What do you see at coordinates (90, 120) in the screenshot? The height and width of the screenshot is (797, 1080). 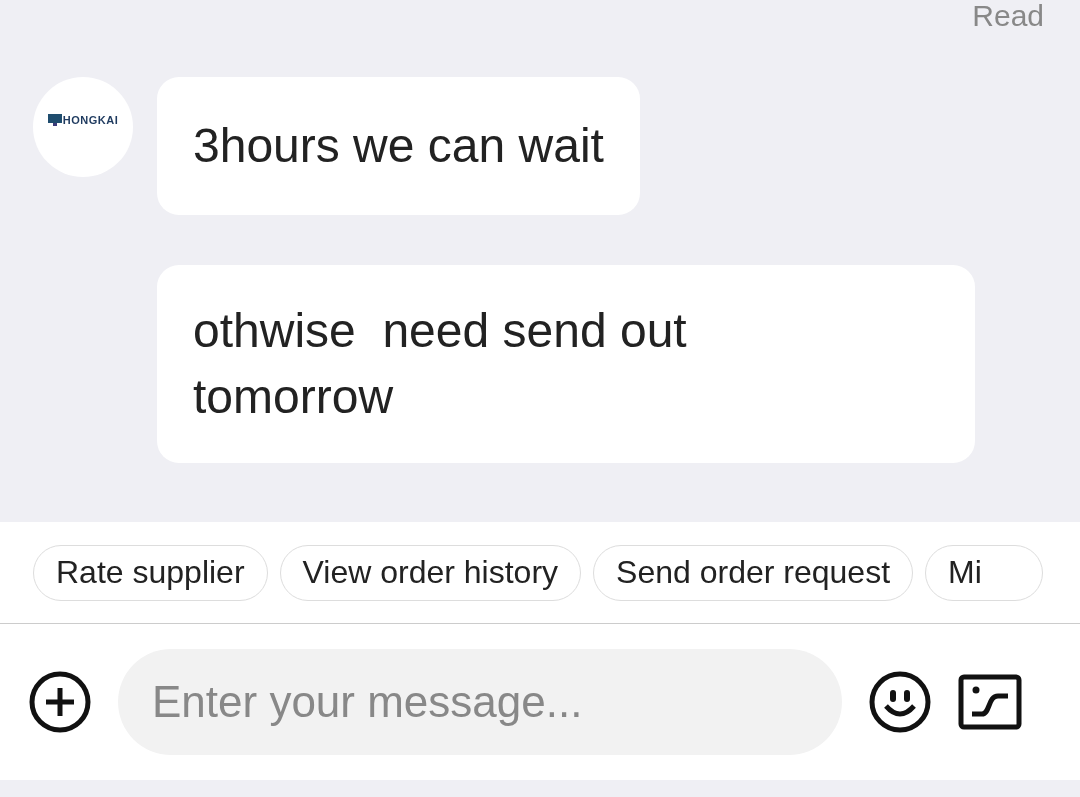 I see `avatar-logo-text: HONGKAI` at bounding box center [90, 120].